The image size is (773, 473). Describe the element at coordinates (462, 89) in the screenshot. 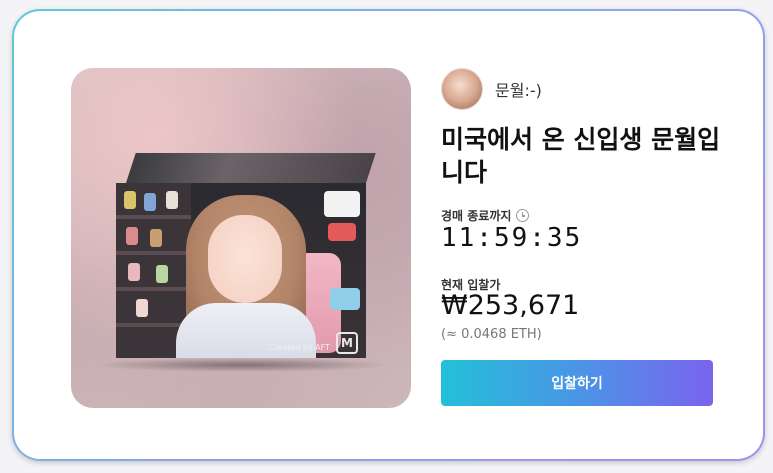

I see `avatar` at that location.